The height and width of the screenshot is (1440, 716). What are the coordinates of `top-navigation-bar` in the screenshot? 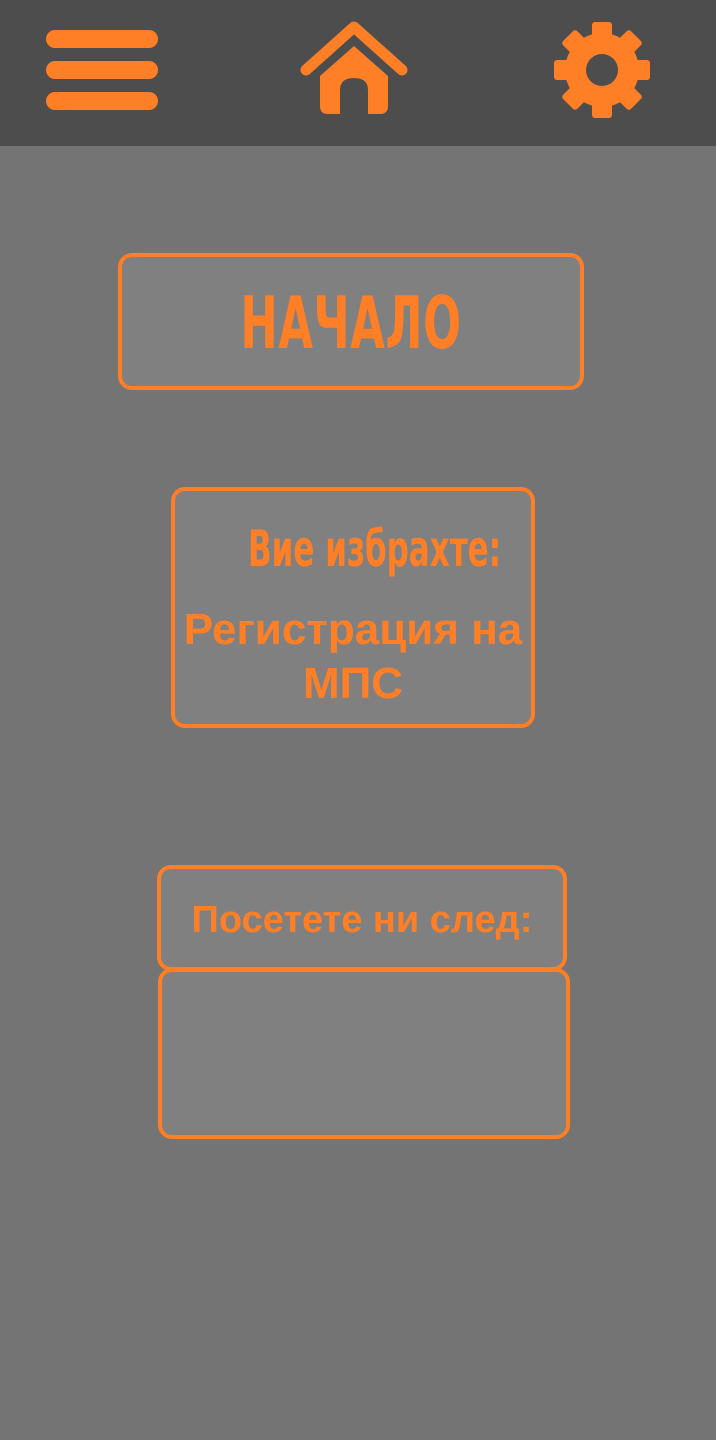 It's located at (358, 73).